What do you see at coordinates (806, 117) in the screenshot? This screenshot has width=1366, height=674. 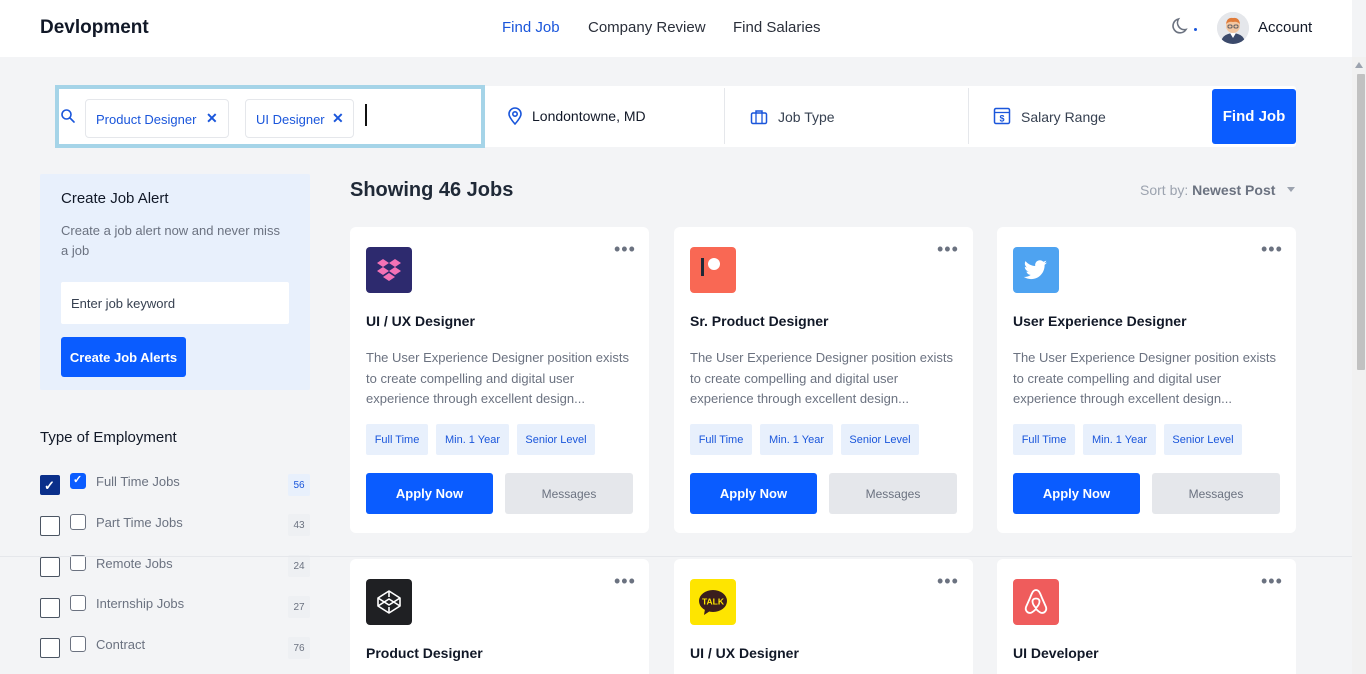 I see `job-type-select: Job Type` at bounding box center [806, 117].